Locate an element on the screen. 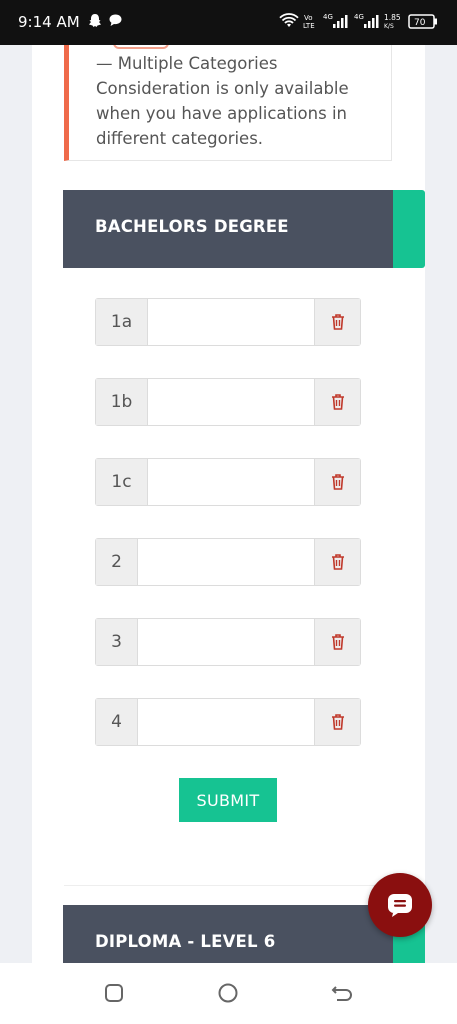  back-icon is located at coordinates (342, 995).